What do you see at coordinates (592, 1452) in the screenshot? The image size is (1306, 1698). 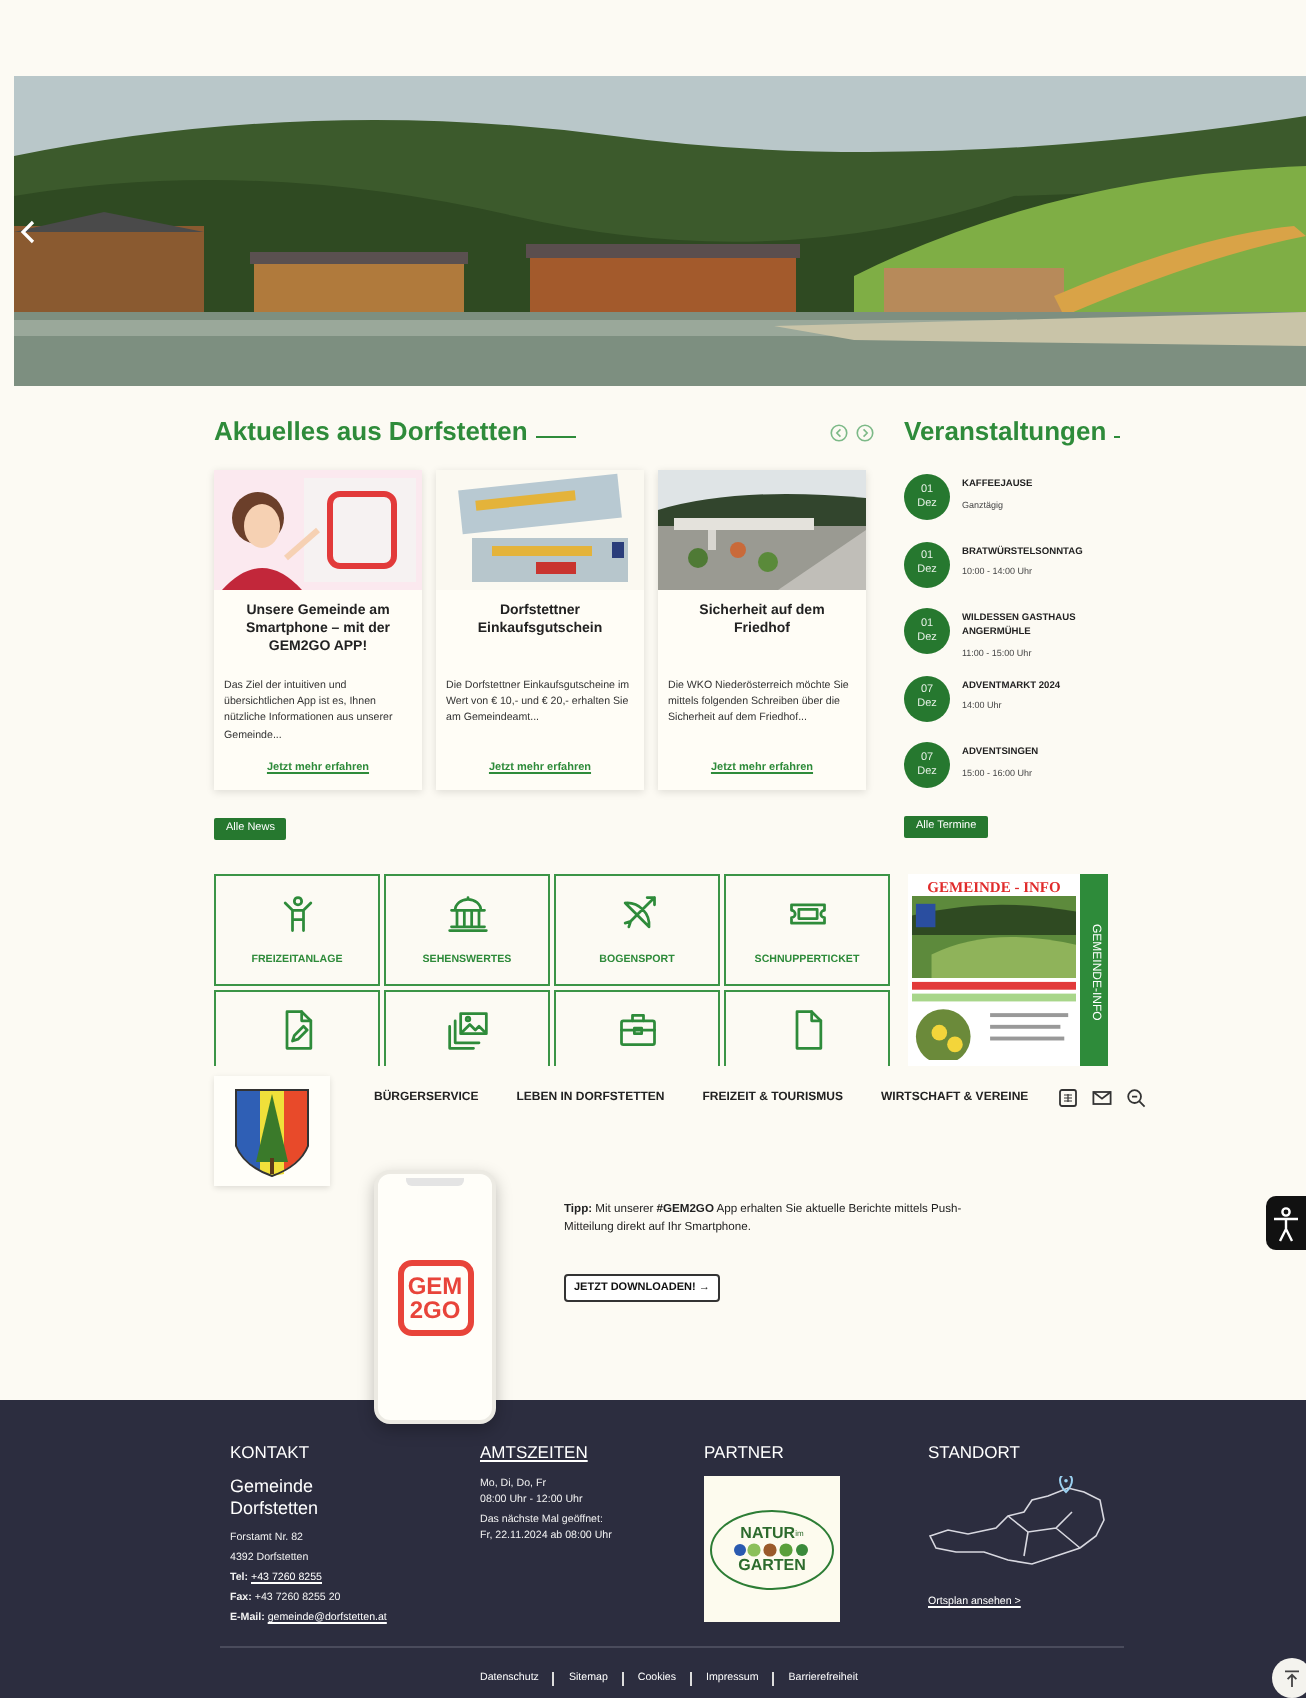 I see `hours-heading-link: AMTSZEITEN` at bounding box center [592, 1452].